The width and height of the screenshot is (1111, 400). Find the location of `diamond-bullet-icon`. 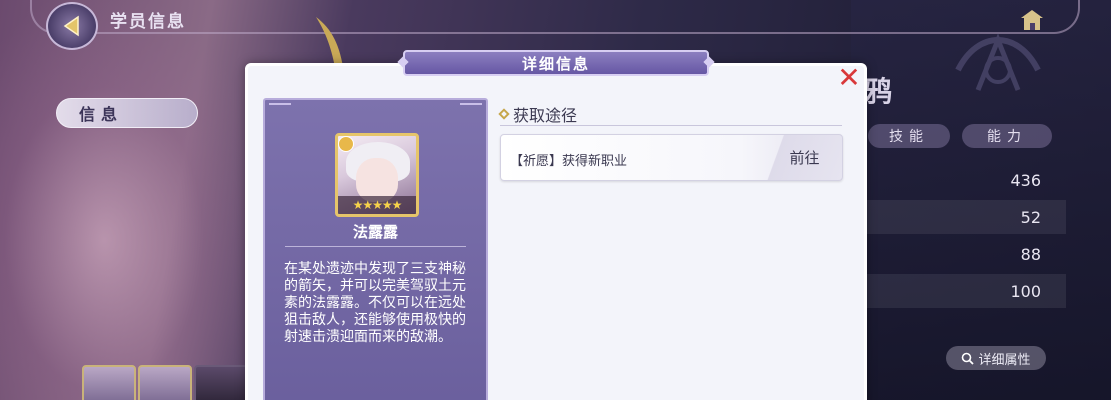

diamond-bullet-icon is located at coordinates (504, 114).